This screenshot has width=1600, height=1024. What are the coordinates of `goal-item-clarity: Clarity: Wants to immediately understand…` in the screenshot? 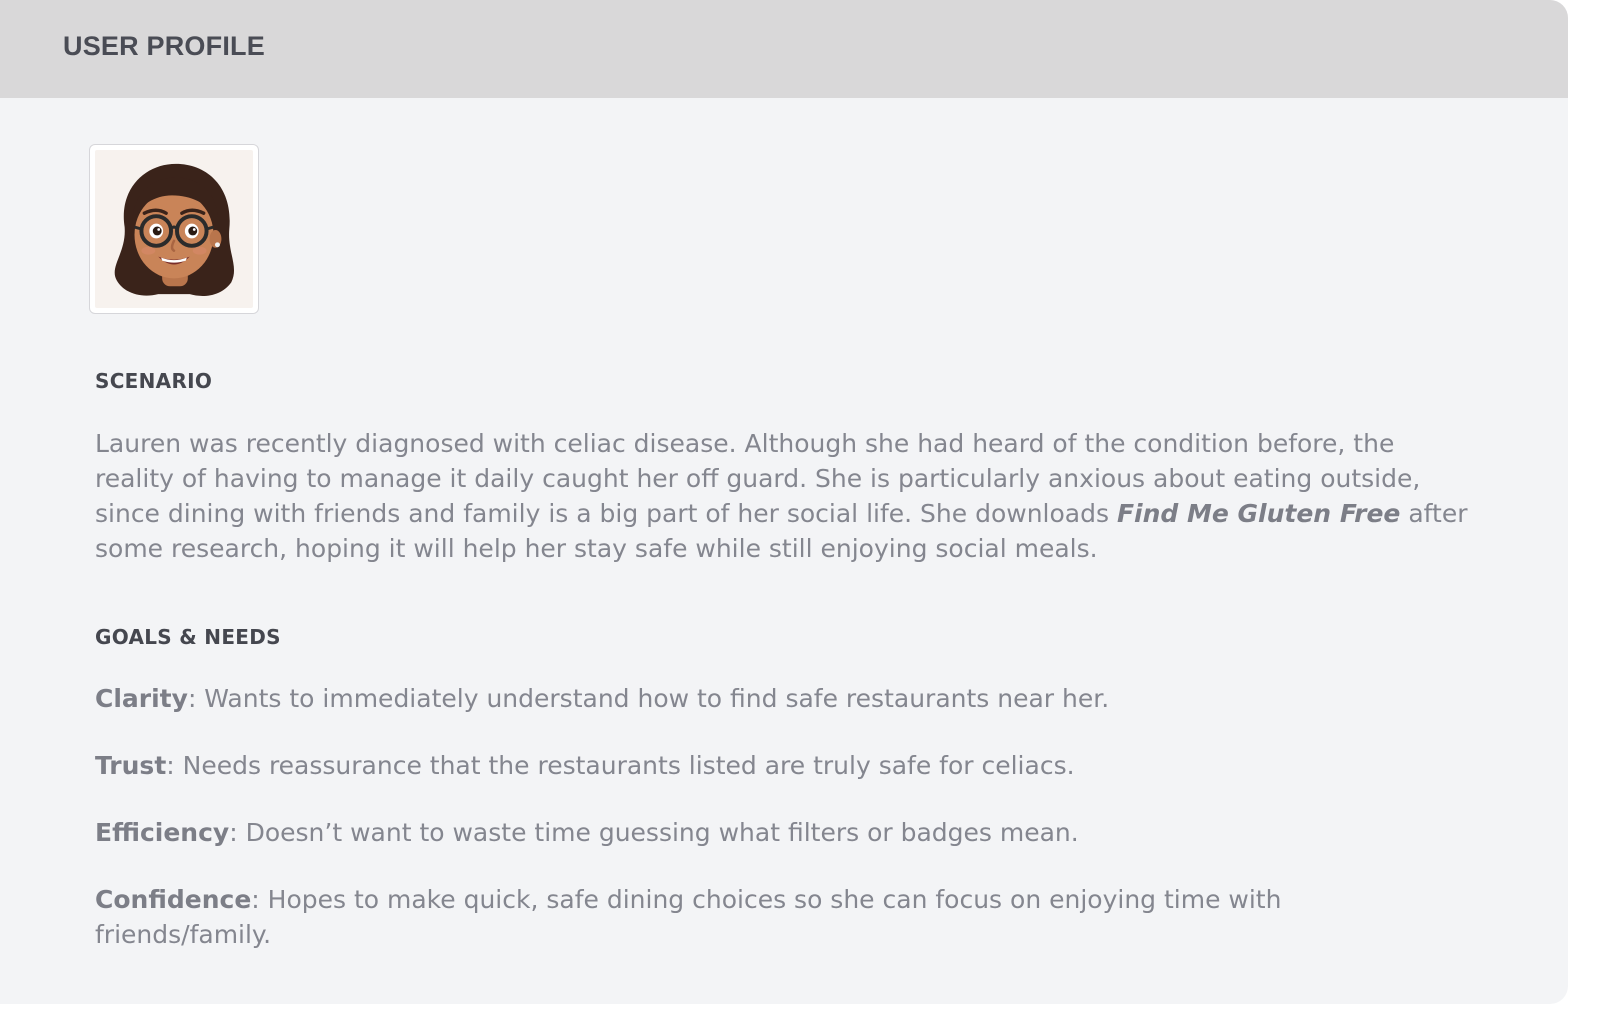 It's located at (785, 698).